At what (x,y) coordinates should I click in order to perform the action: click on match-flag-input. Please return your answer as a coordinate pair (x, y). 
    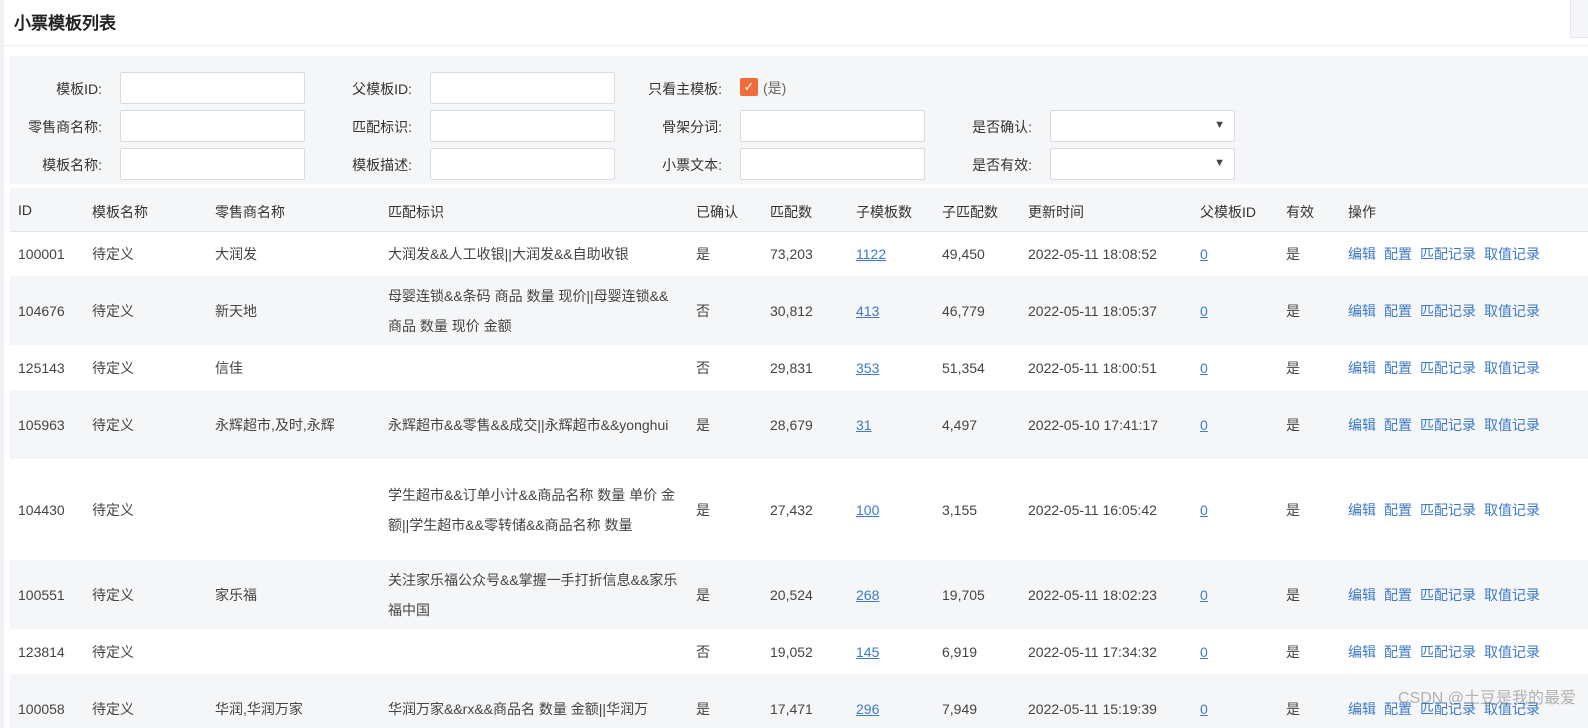
    Looking at the image, I should click on (522, 126).